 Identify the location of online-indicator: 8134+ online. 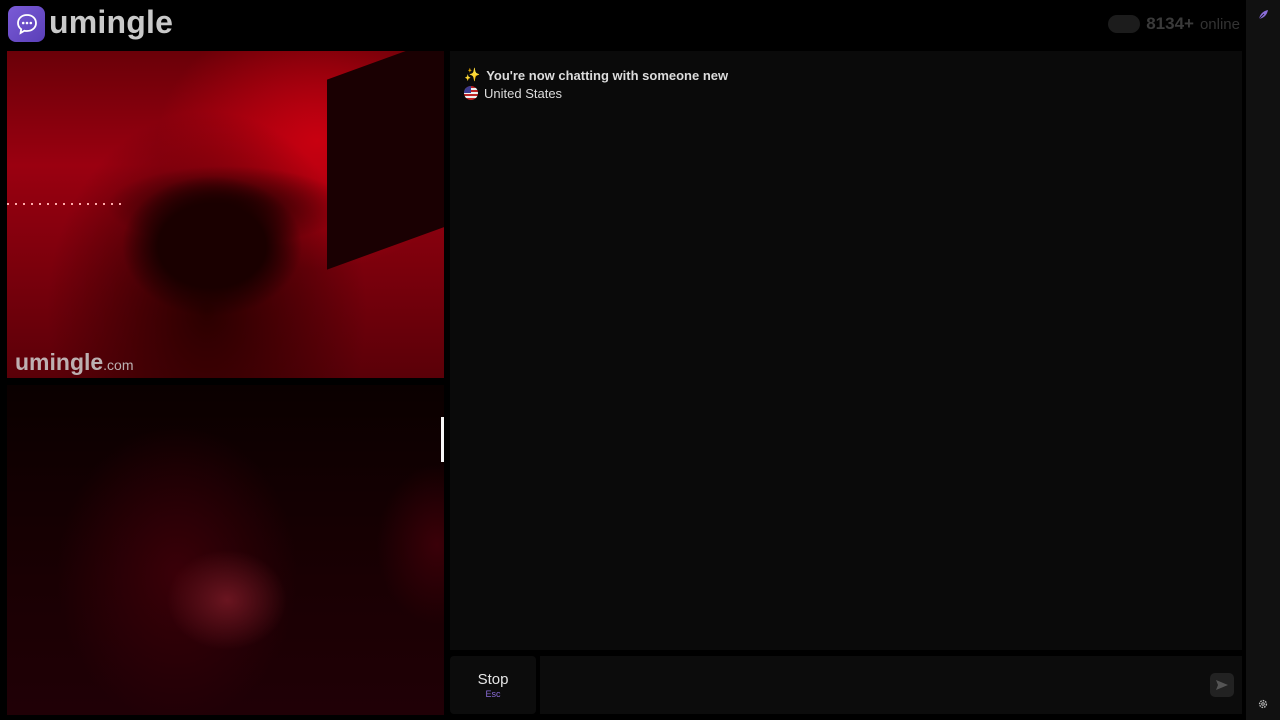
(1174, 24).